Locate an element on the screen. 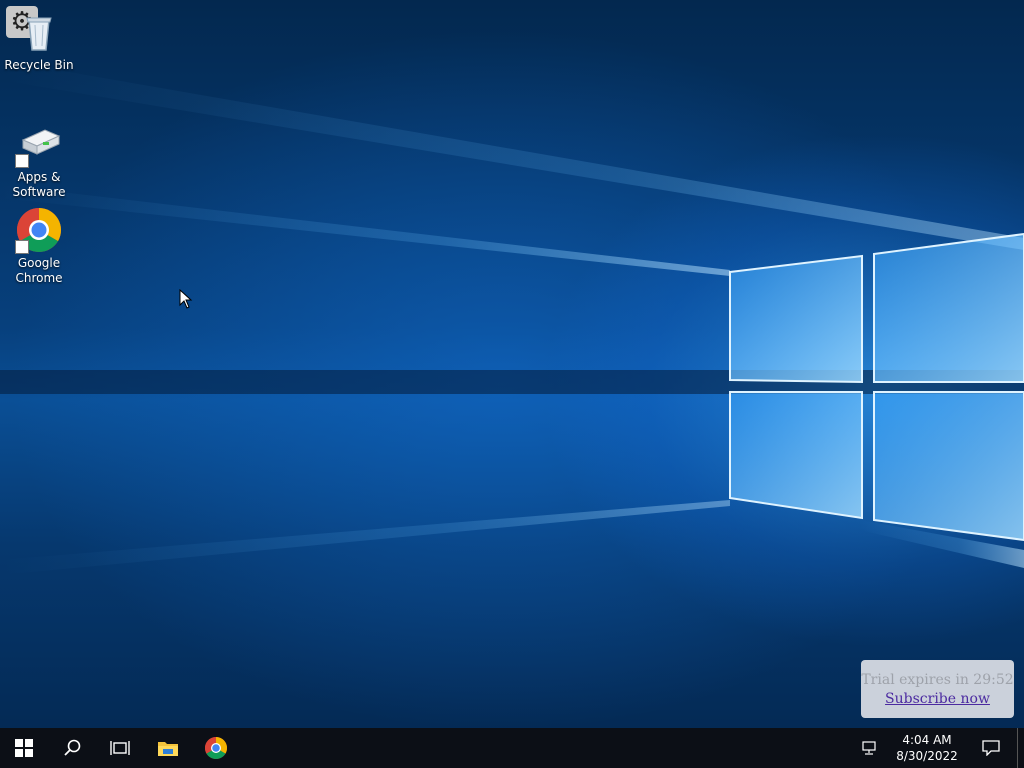 The height and width of the screenshot is (768, 1024). desktop-icon-label: Apps & Software is located at coordinates (39, 184).